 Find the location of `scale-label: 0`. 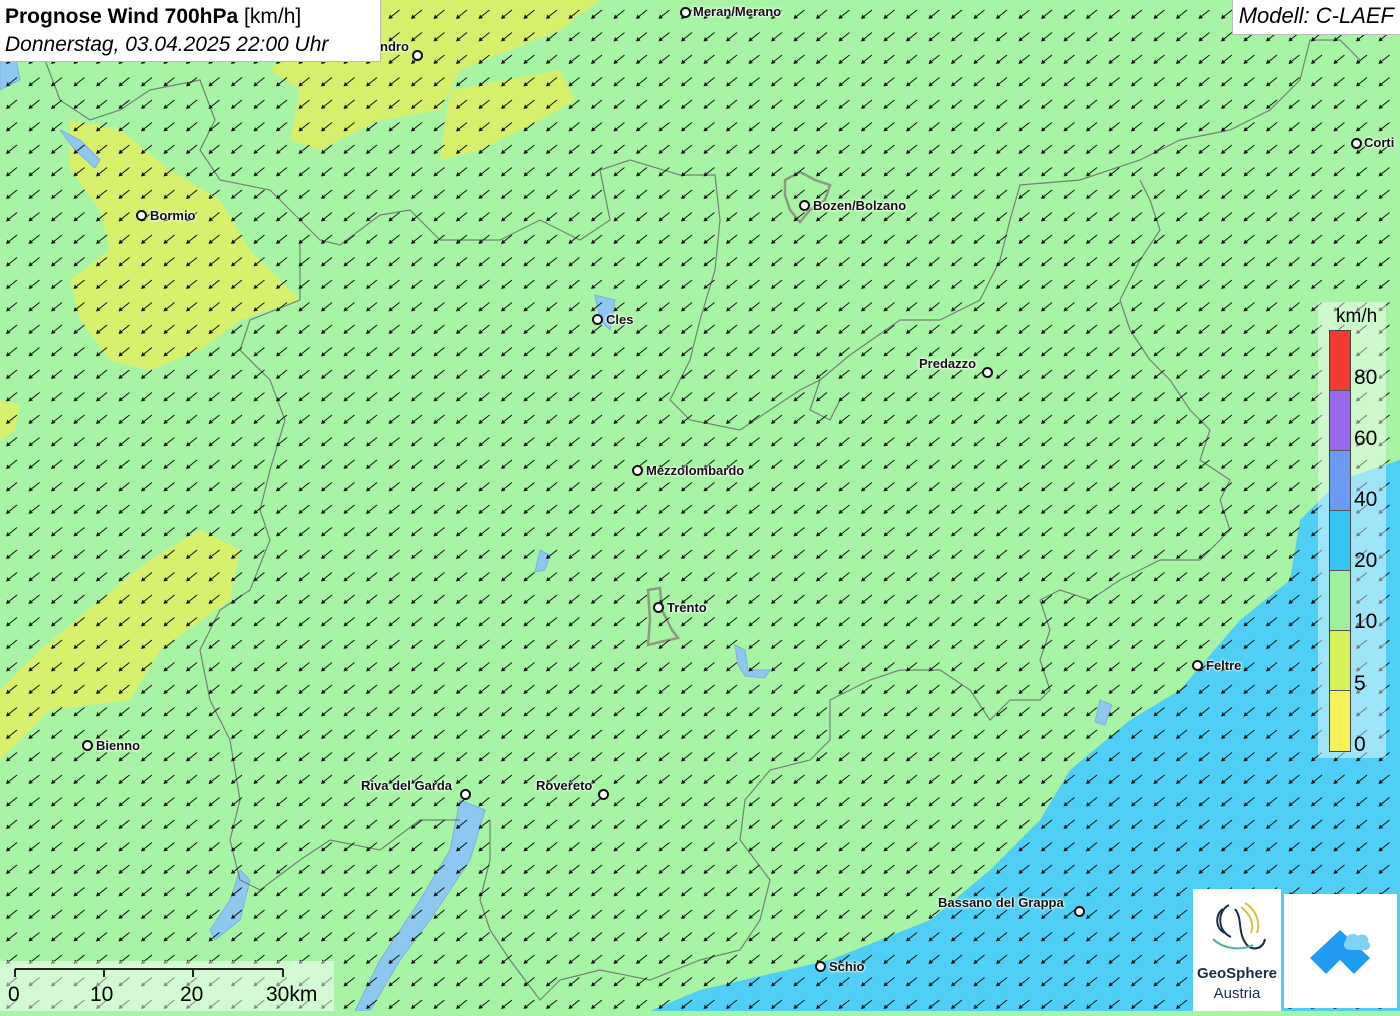

scale-label: 0 is located at coordinates (14, 994).